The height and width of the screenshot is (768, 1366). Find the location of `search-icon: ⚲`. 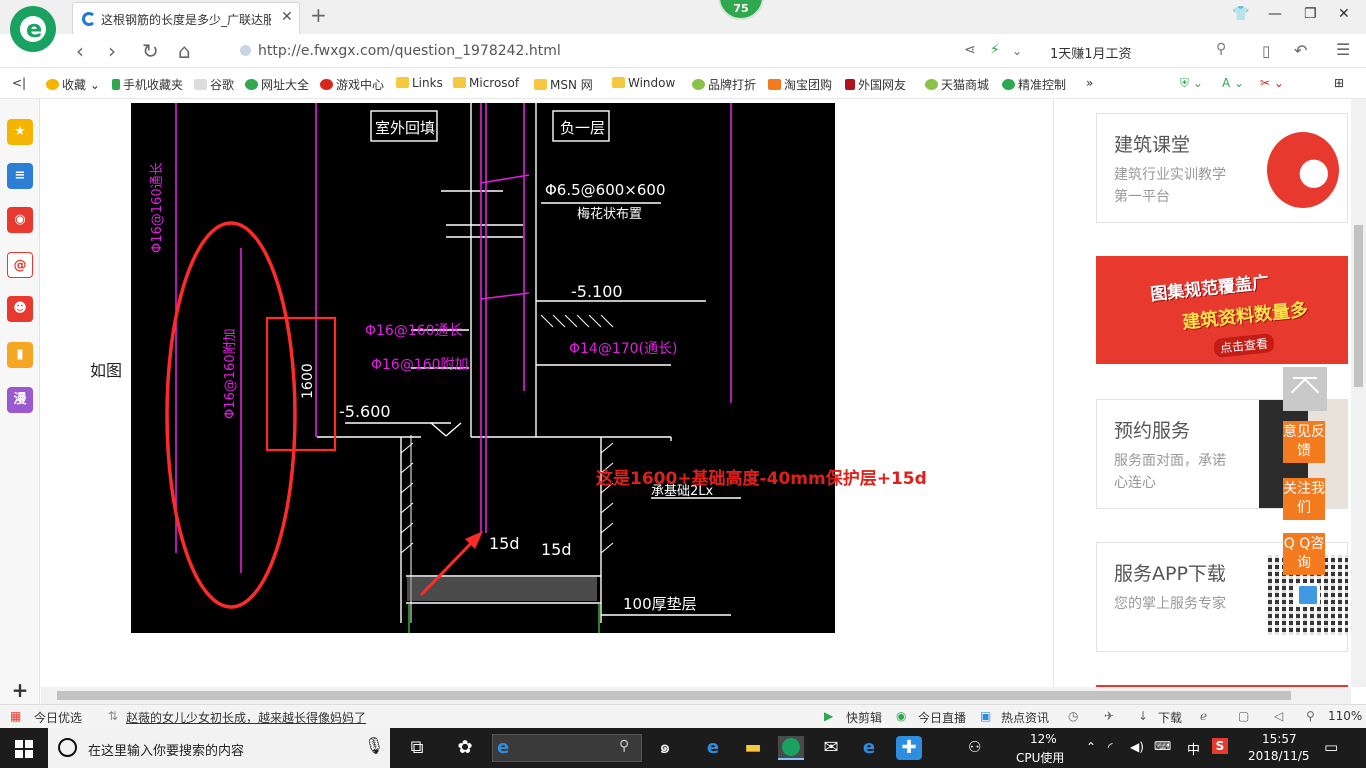

search-icon: ⚲ is located at coordinates (1221, 49).